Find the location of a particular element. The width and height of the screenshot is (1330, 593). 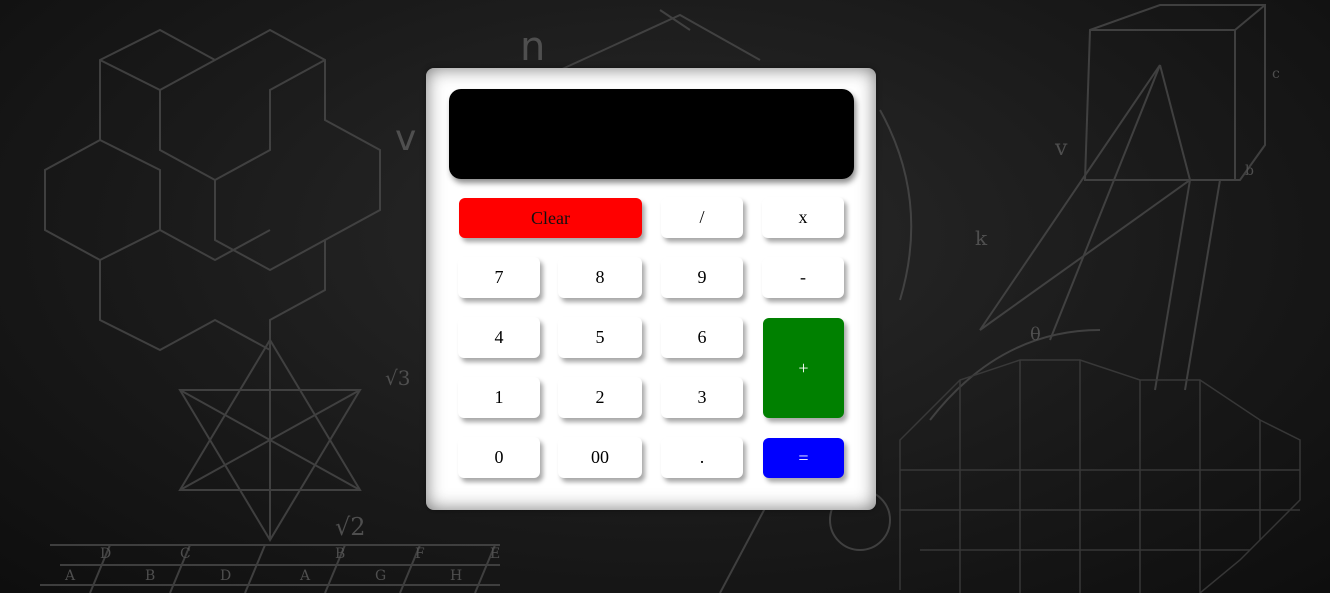

key-00-button: 00 is located at coordinates (600, 457).